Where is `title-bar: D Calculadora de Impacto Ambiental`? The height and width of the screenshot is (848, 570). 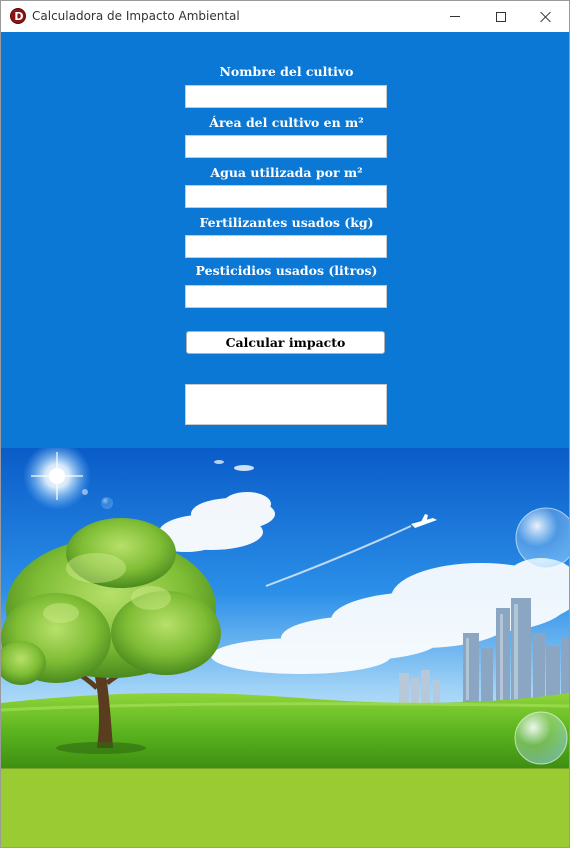
title-bar: D Calculadora de Impacto Ambiental is located at coordinates (285, 16).